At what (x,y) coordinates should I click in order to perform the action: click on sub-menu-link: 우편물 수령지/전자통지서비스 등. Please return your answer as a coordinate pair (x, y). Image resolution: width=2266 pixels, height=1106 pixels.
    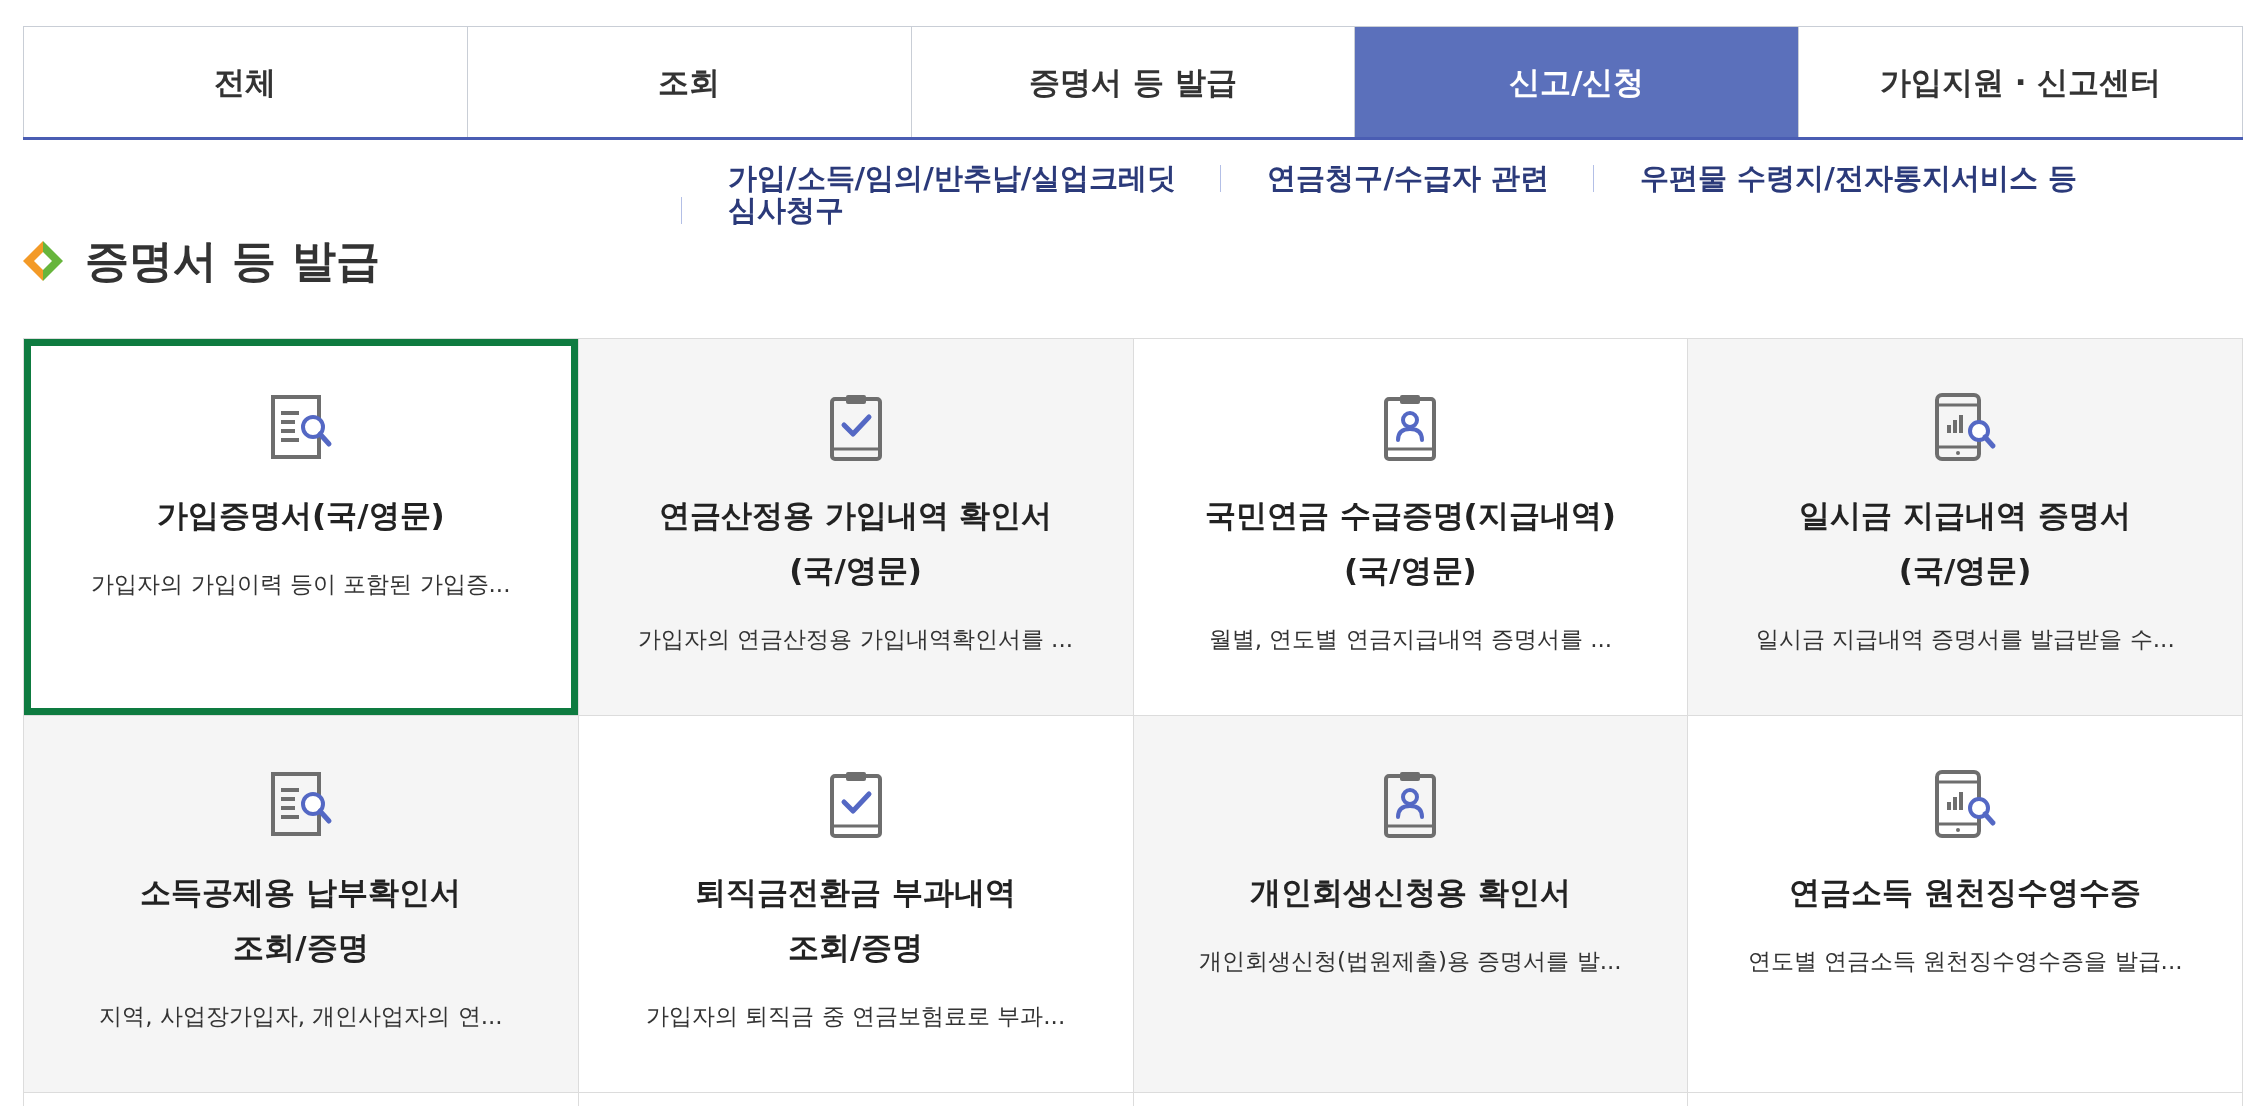
    Looking at the image, I should click on (1858, 178).